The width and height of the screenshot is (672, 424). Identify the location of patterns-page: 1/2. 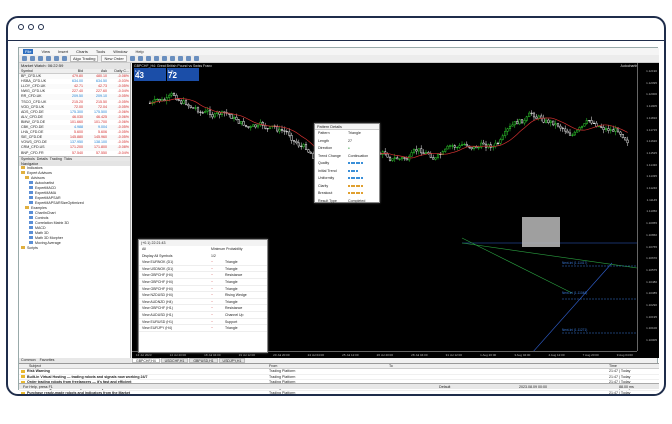
(213, 255).